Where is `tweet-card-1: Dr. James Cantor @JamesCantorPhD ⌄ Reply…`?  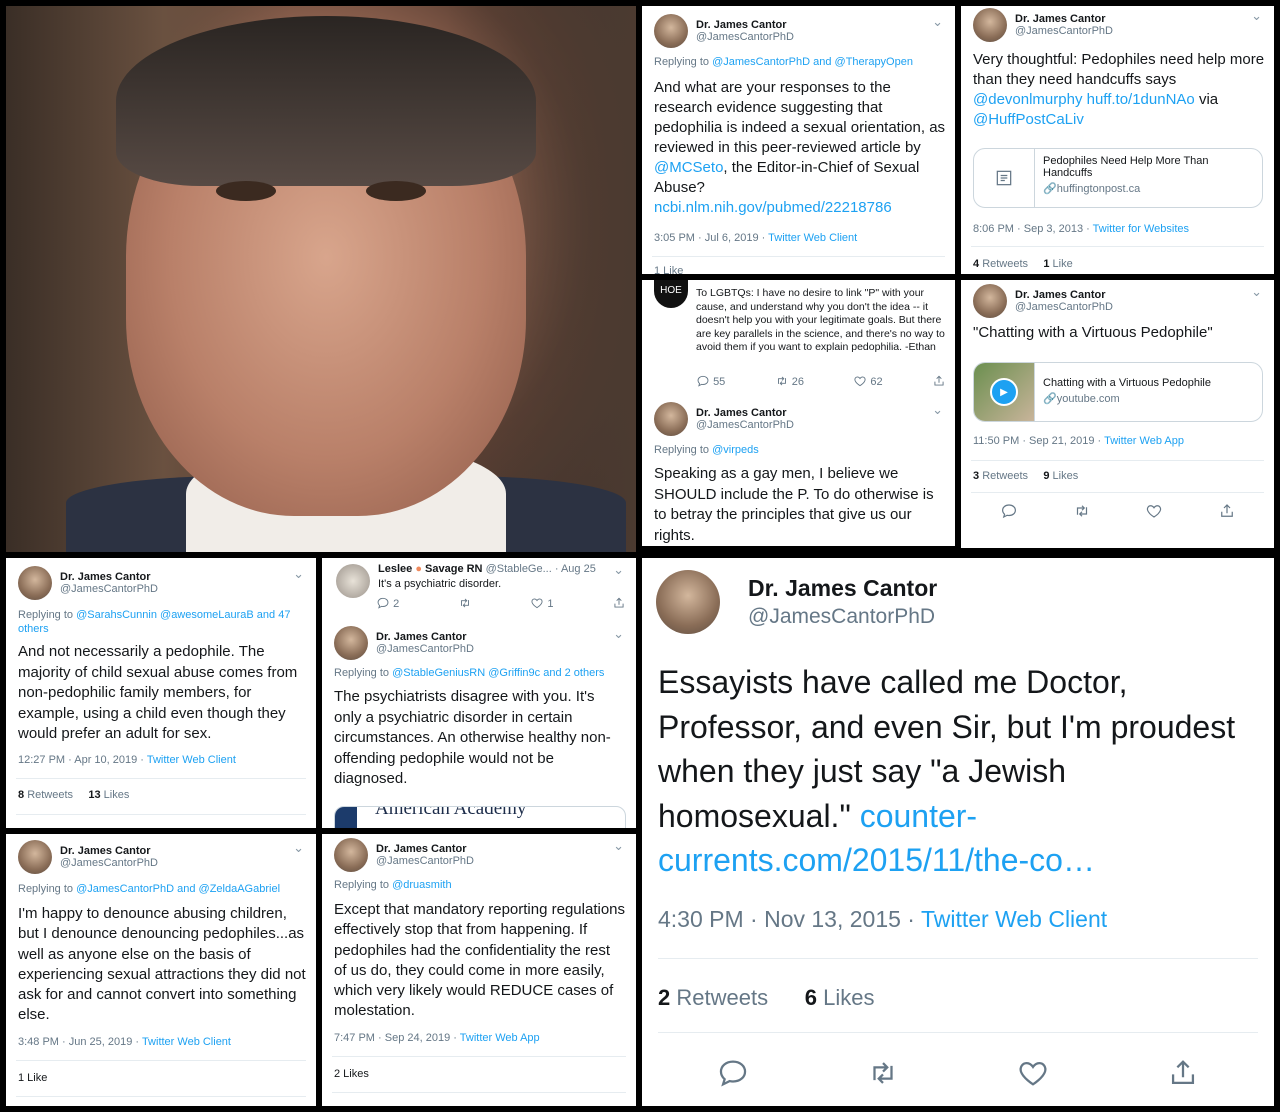 tweet-card-1: Dr. James Cantor @JamesCantorPhD ⌄ Reply… is located at coordinates (798, 140).